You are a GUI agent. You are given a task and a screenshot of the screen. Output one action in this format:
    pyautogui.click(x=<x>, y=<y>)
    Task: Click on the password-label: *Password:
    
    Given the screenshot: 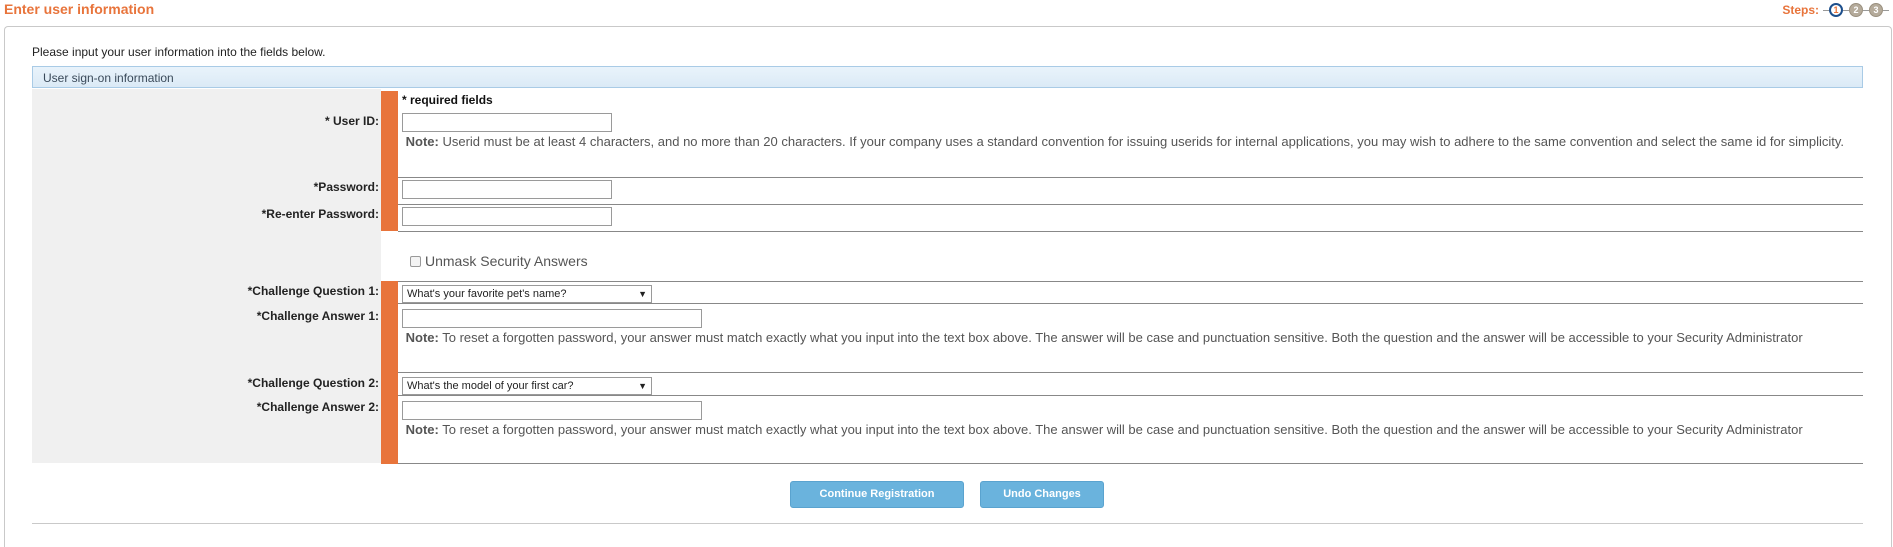 What is the action you would take?
    pyautogui.click(x=346, y=187)
    